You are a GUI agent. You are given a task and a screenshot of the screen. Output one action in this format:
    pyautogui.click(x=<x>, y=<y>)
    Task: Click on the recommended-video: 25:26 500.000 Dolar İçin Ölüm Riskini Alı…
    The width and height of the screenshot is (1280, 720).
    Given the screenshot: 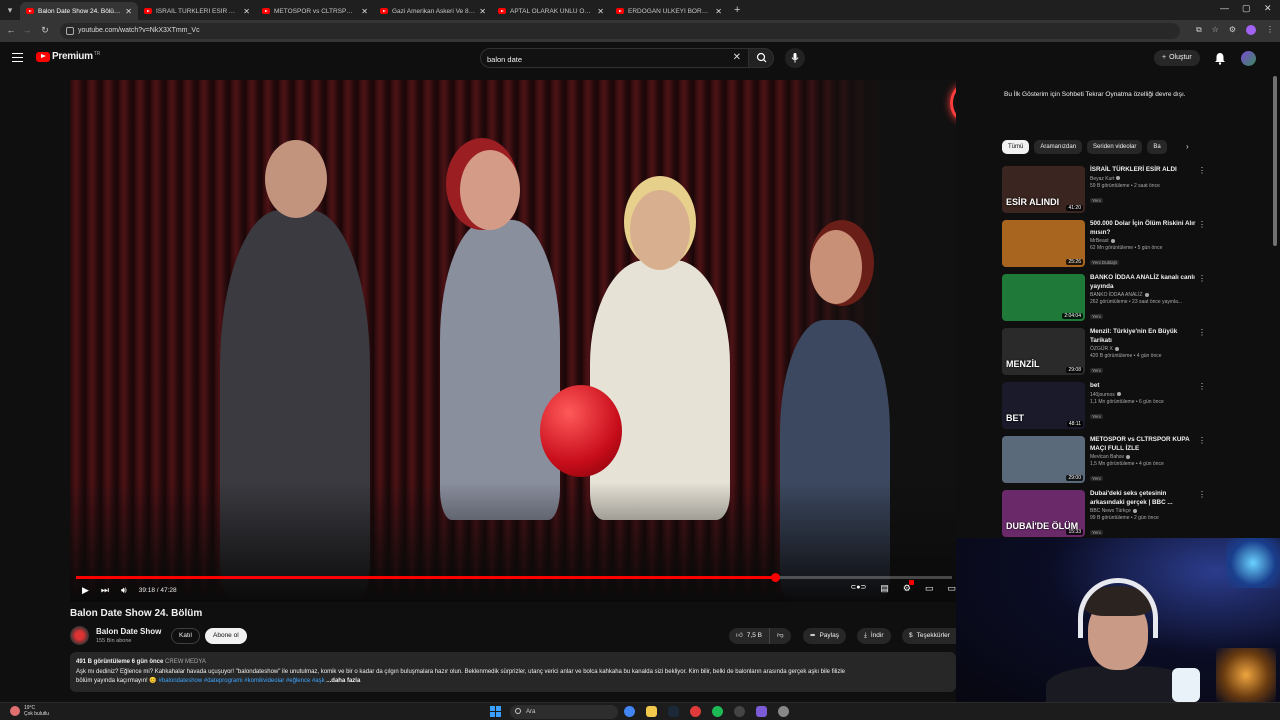 What is the action you would take?
    pyautogui.click(x=1105, y=245)
    